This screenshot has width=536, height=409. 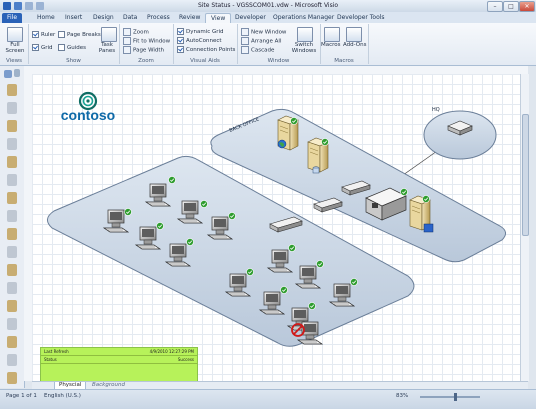 What do you see at coordinates (21, 396) in the screenshot?
I see `page-indicator: Page 1 of 1` at bounding box center [21, 396].